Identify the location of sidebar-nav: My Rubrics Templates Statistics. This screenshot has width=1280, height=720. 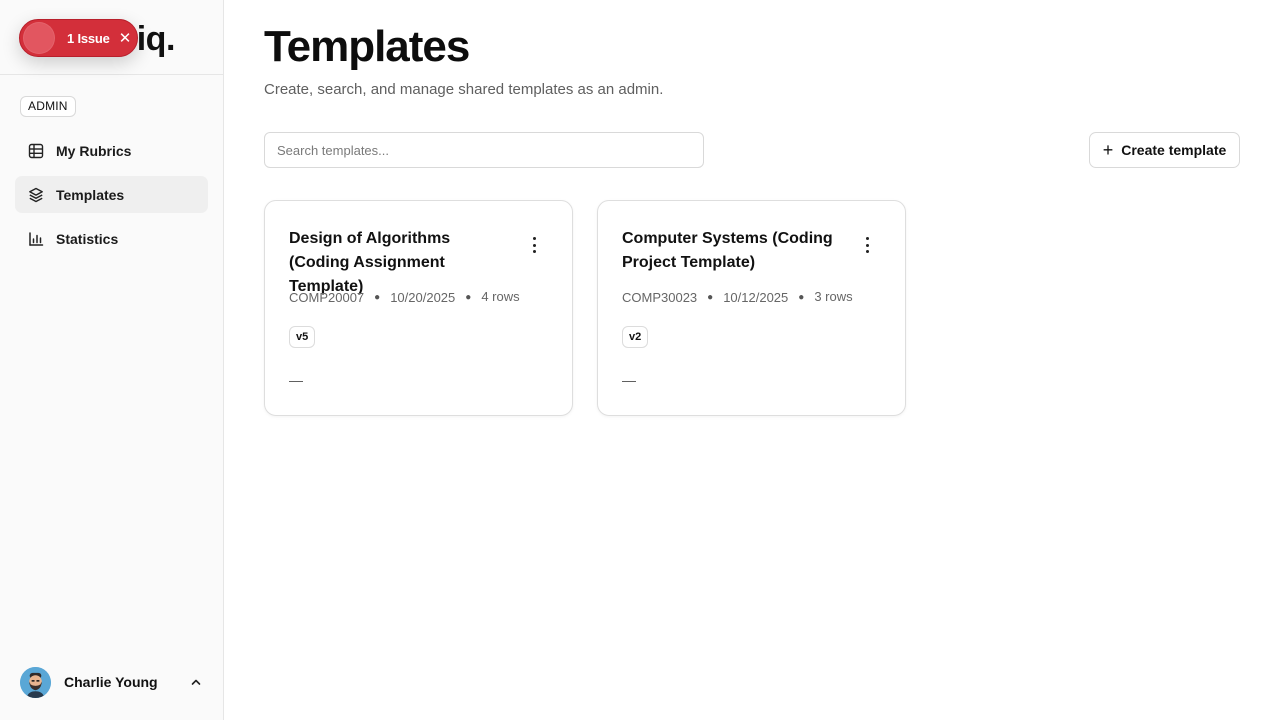
(111, 198).